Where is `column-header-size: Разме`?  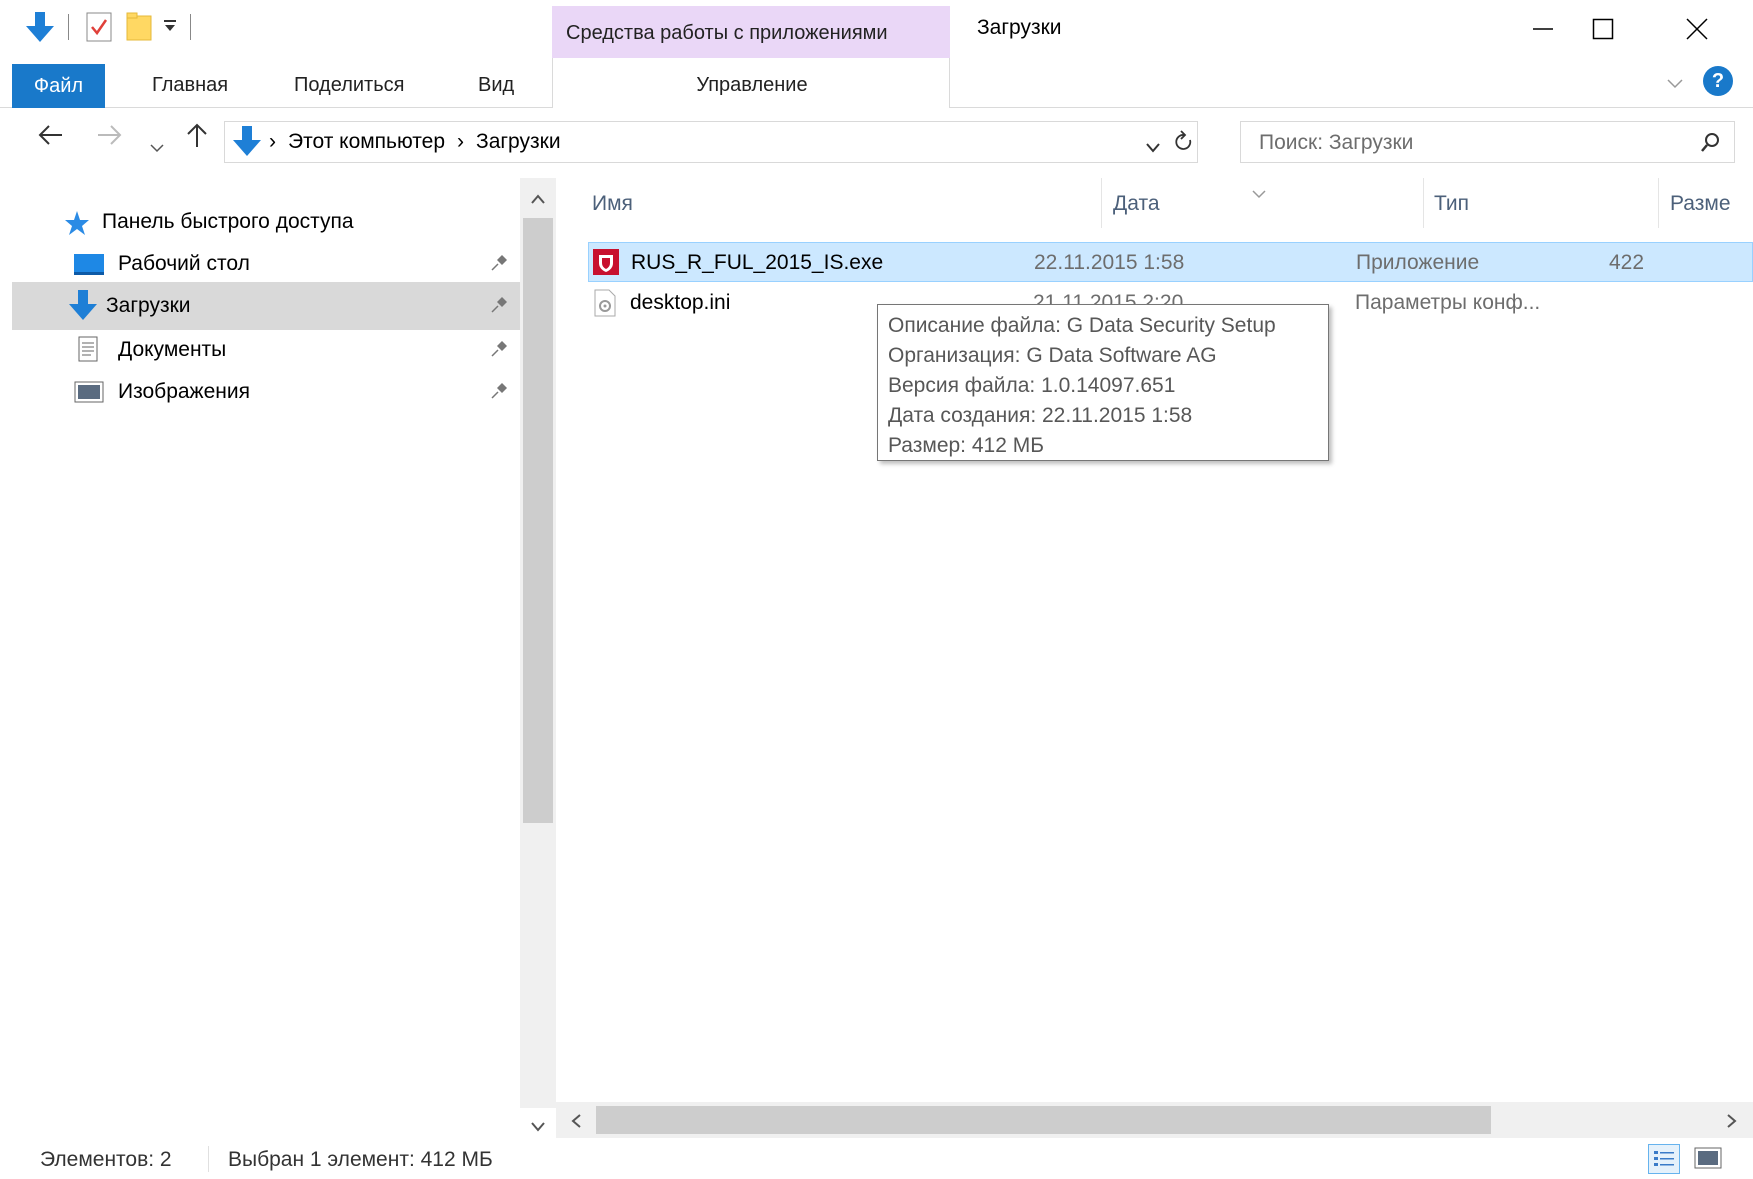 column-header-size: Разме is located at coordinates (1700, 204).